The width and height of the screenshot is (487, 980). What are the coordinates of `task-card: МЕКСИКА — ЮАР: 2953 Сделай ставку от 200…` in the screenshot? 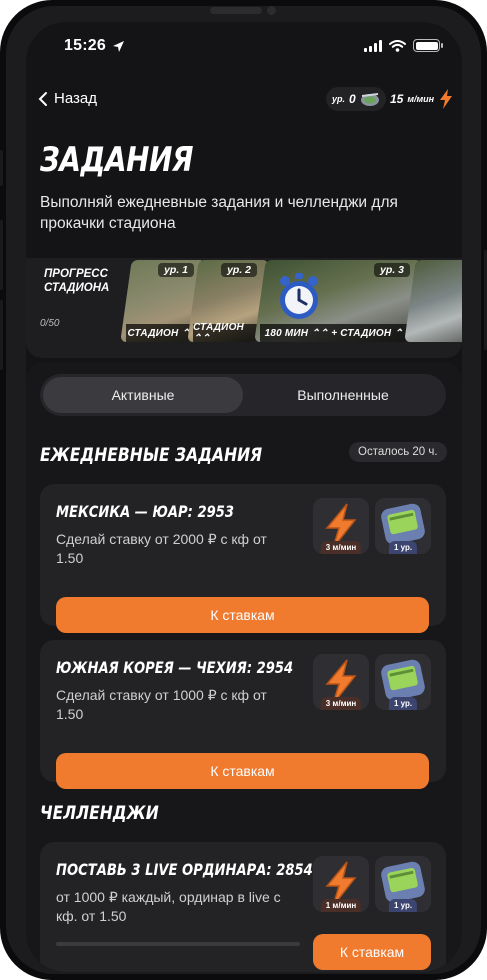 It's located at (243, 558).